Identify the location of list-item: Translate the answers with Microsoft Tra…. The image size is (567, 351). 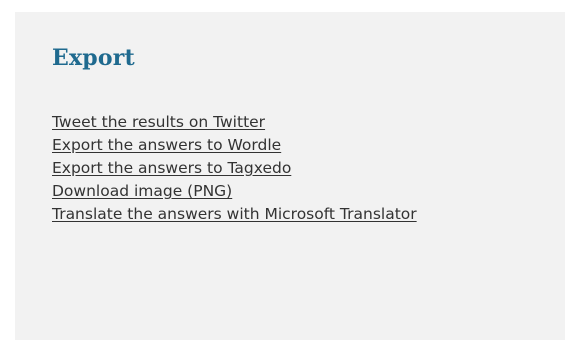
(308, 214).